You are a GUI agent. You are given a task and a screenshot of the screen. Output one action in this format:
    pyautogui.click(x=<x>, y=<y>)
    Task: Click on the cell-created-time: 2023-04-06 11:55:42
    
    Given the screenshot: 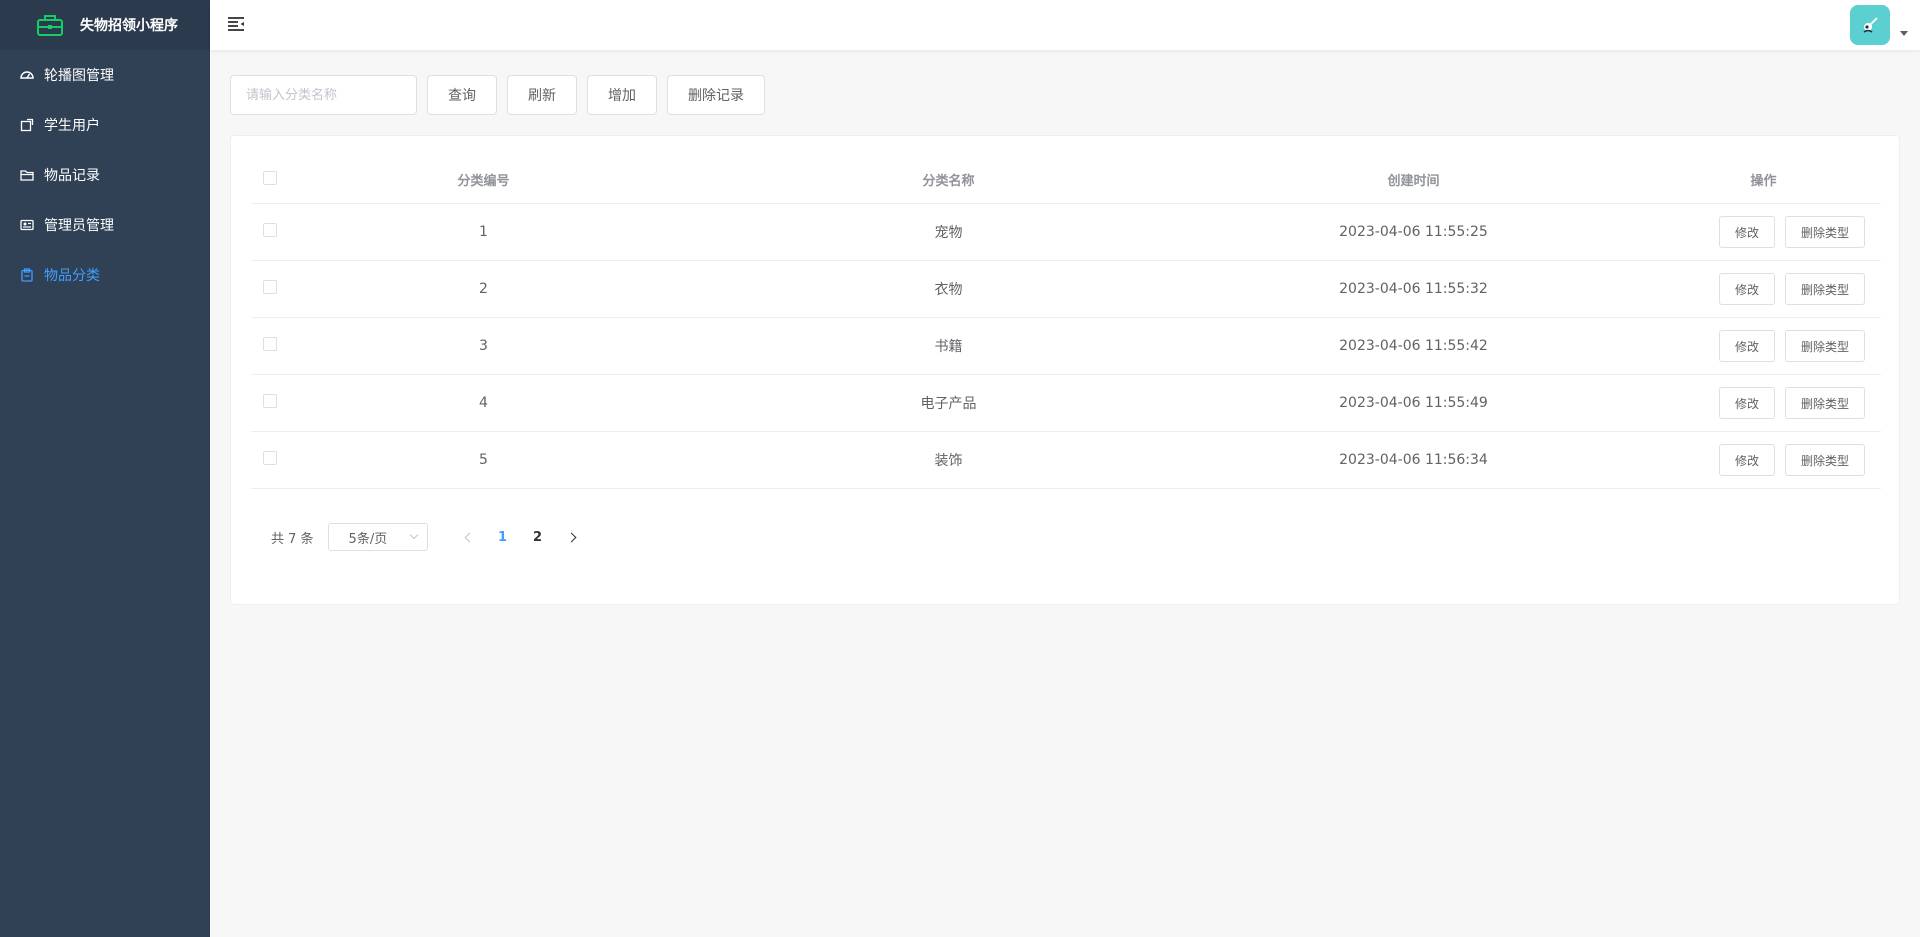 What is the action you would take?
    pyautogui.click(x=1413, y=346)
    